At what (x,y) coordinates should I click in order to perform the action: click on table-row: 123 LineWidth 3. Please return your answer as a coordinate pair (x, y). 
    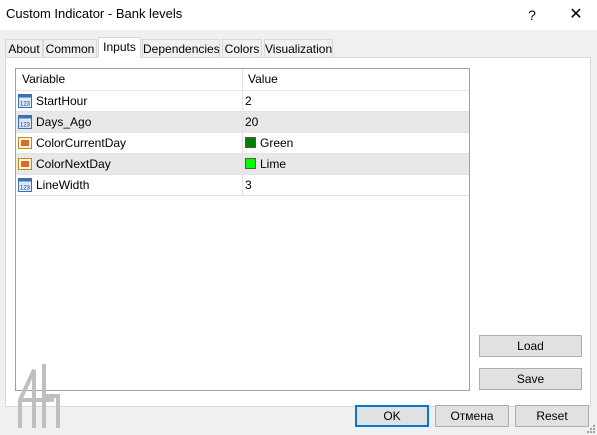
    Looking at the image, I should click on (242, 185).